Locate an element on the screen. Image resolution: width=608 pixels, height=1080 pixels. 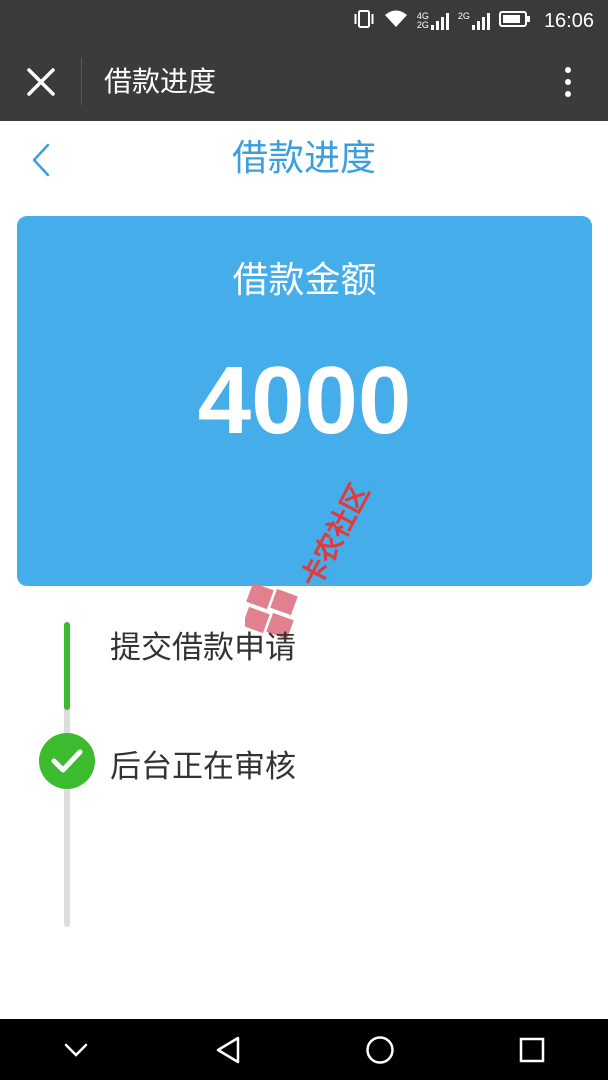
more-options-button is located at coordinates (568, 82).